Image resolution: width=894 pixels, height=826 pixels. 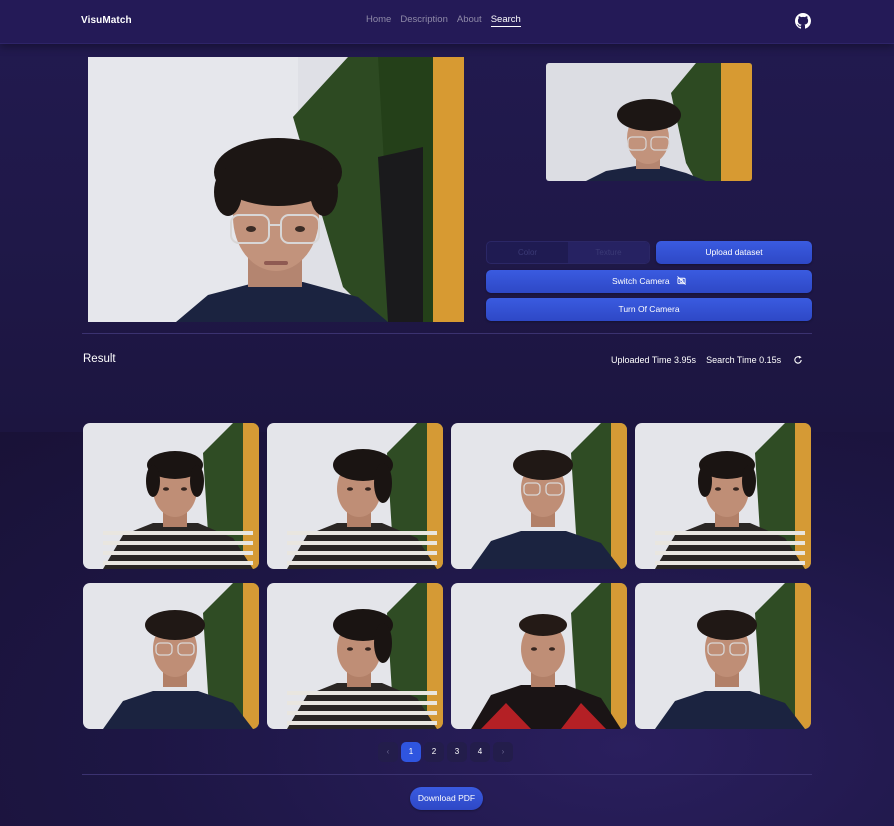 What do you see at coordinates (447, 333) in the screenshot?
I see `section-divider` at bounding box center [447, 333].